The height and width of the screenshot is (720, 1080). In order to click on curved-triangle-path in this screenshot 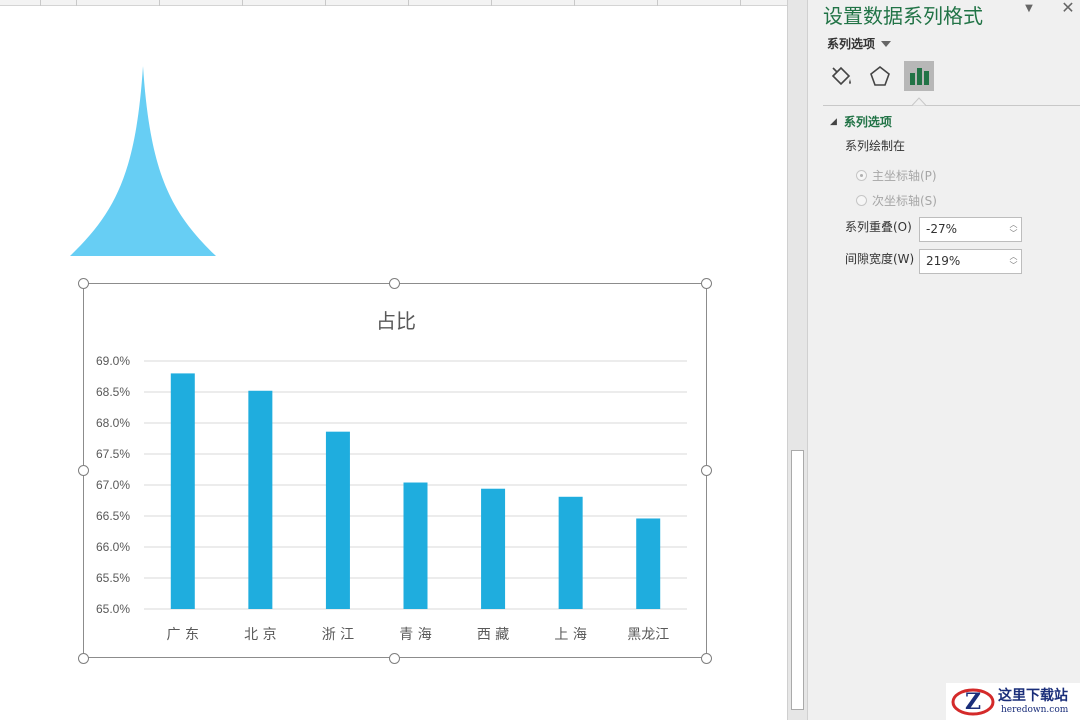, I will do `click(143, 161)`.